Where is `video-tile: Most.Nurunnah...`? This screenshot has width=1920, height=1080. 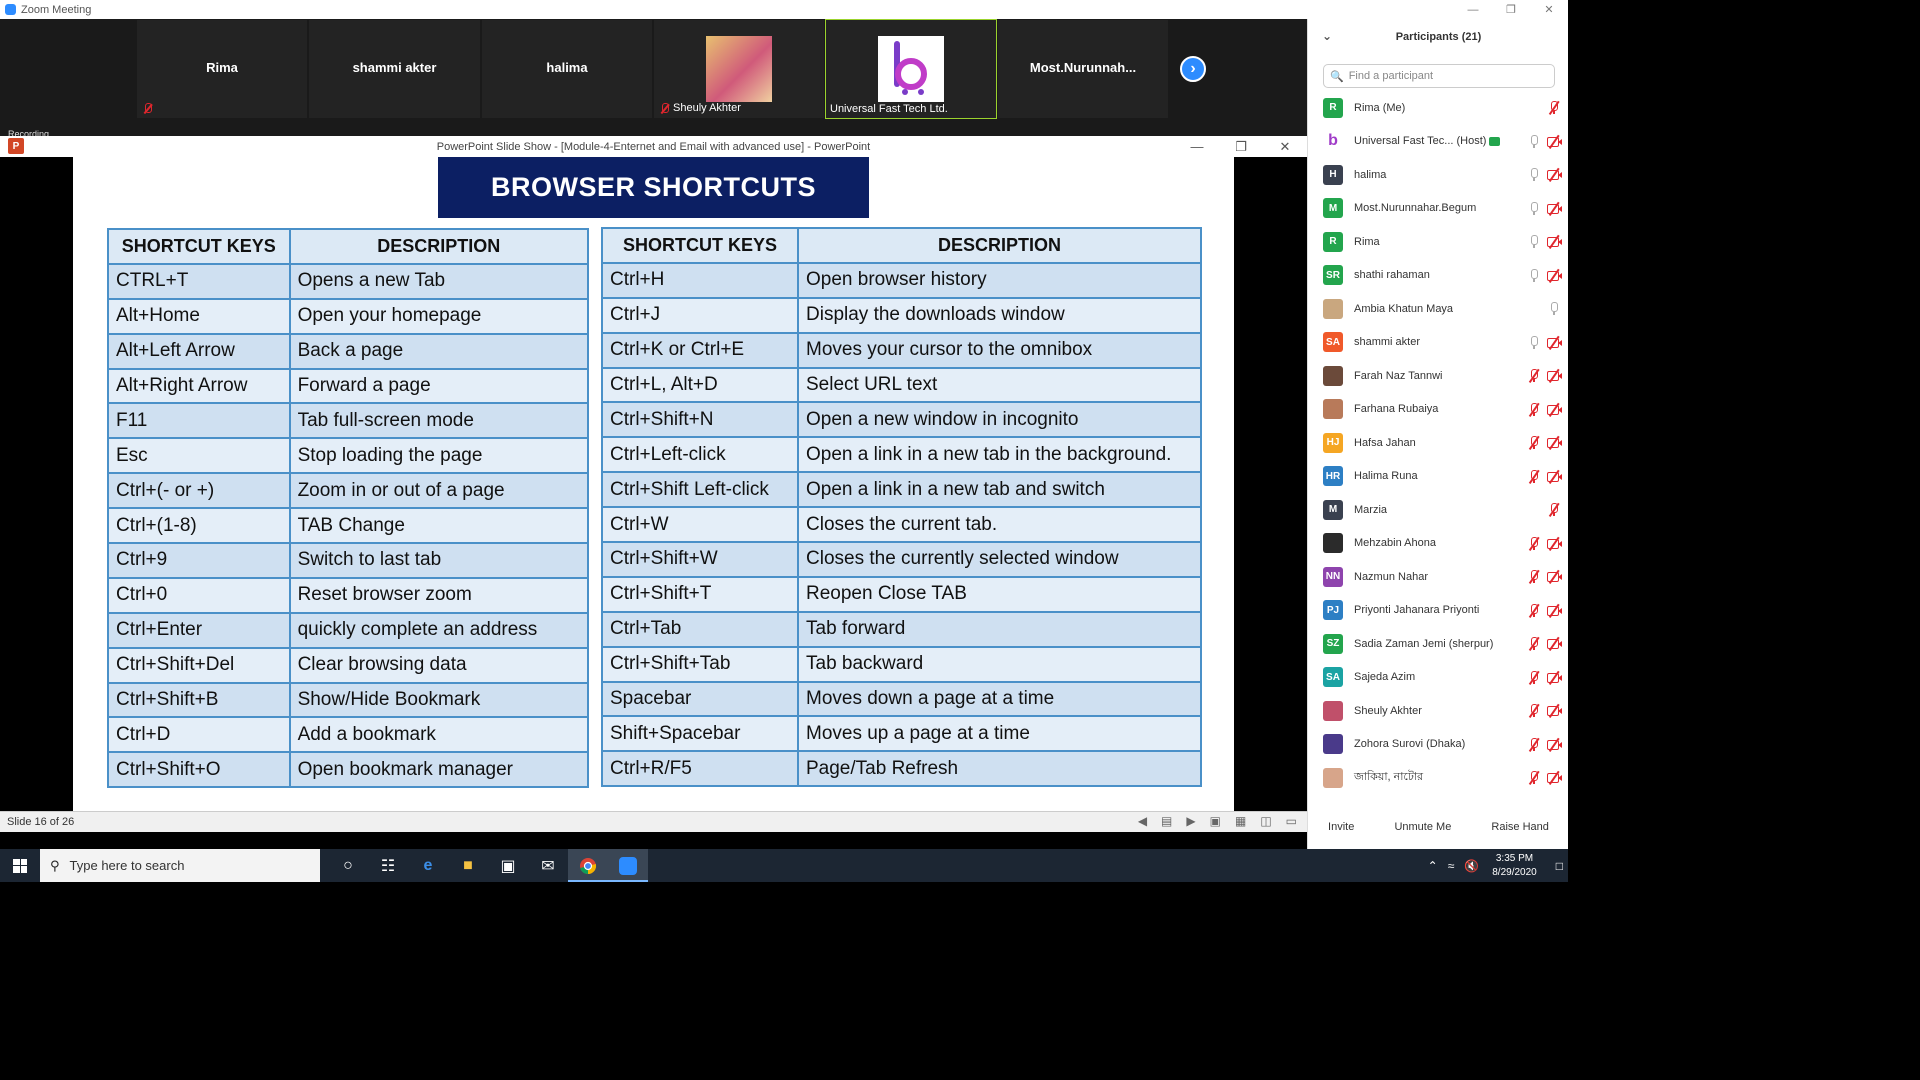 video-tile: Most.Nurunnah... is located at coordinates (1083, 69).